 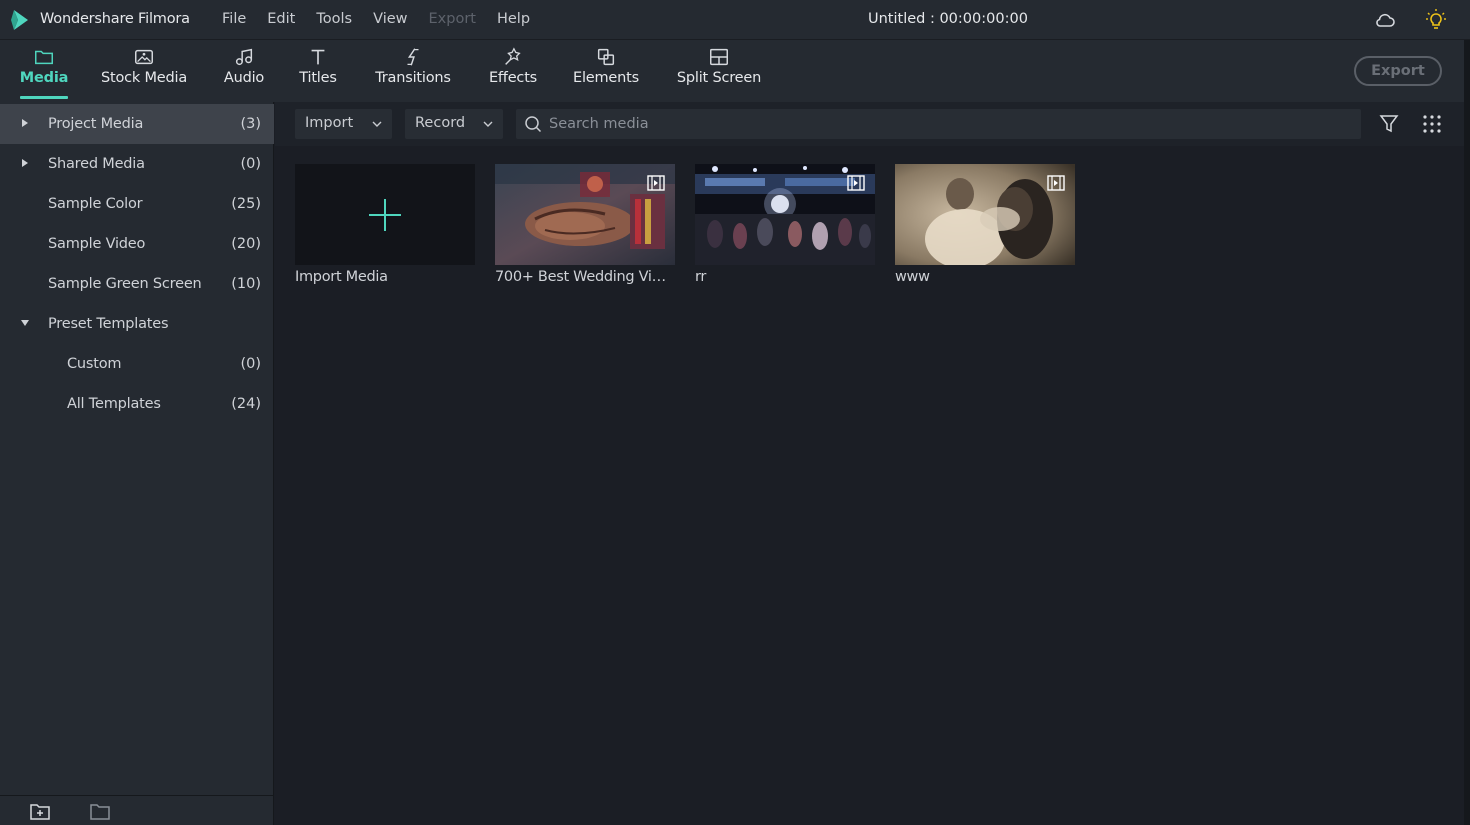 I want to click on sidebar-item-all-templates: All Templates (24), so click(x=137, y=404).